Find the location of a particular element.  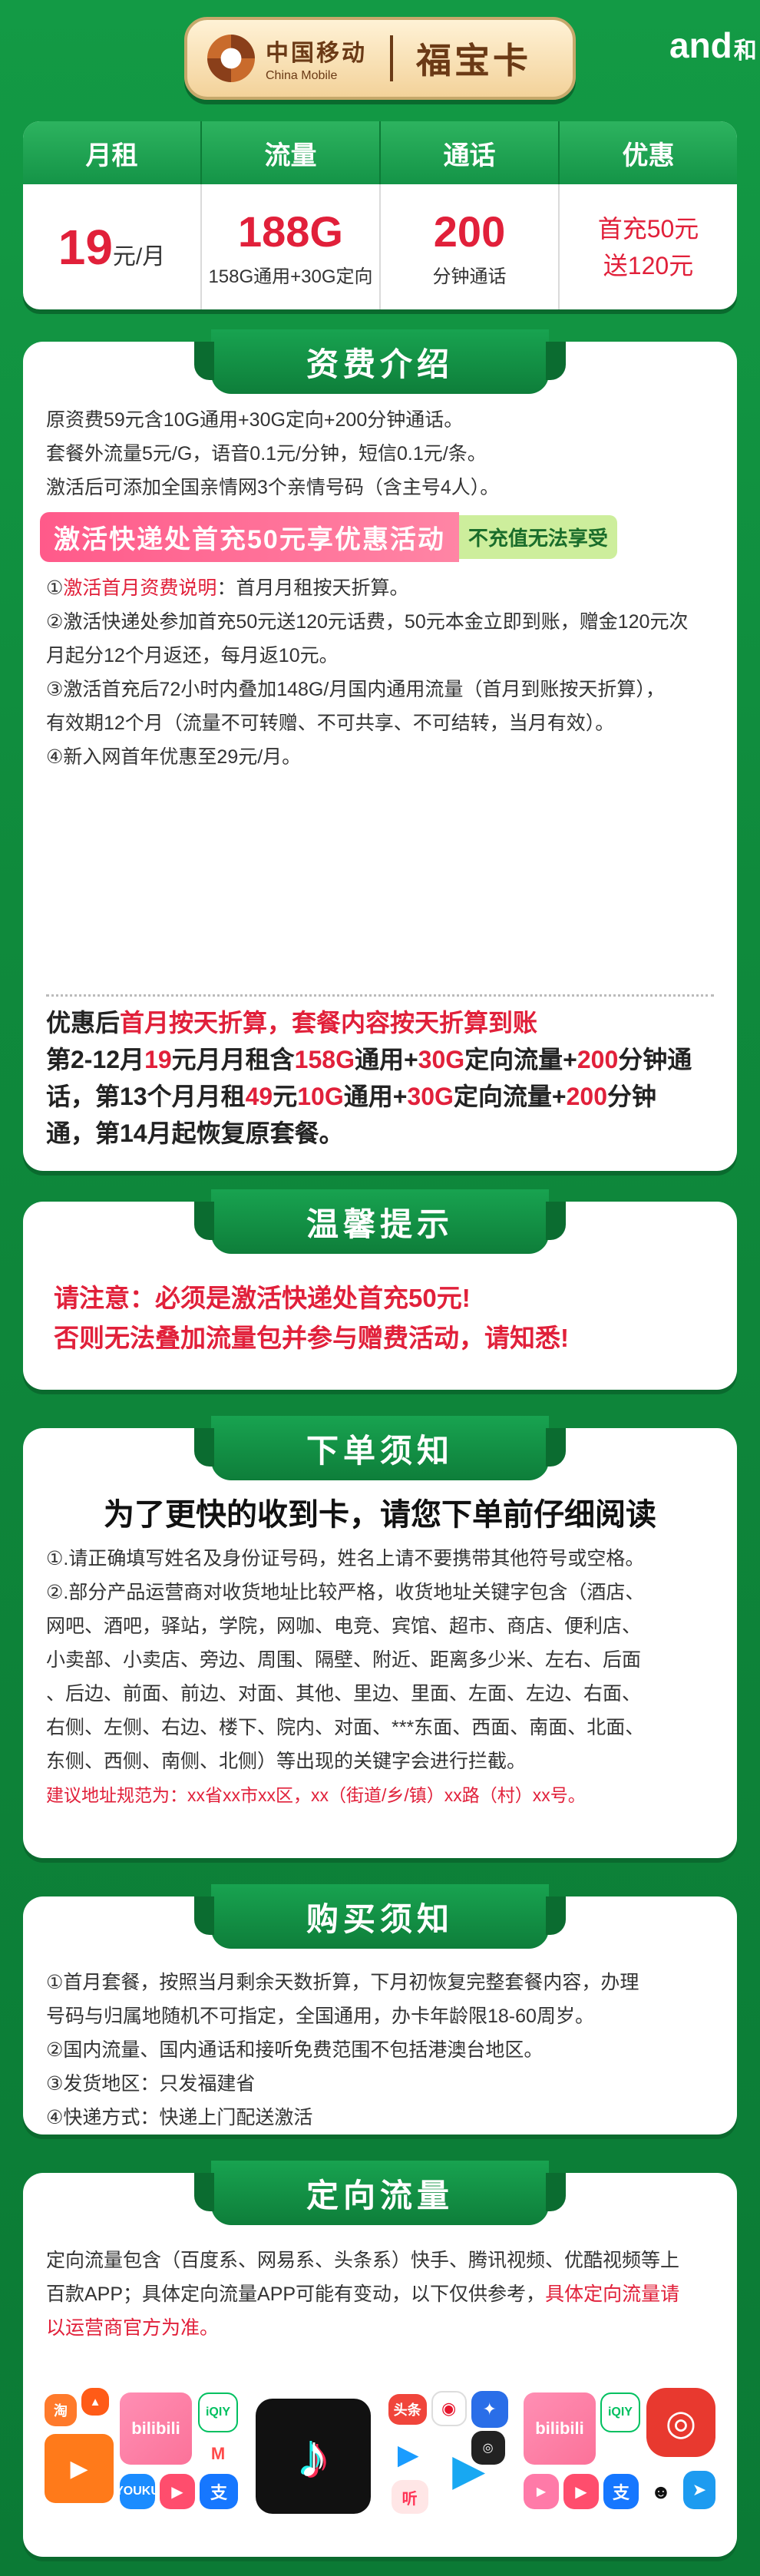

warm-tips-body: 请注意：必须是激活快递处首充50元! 否则无法叠加流量包并参与赠费活动，请知悉! is located at coordinates (384, 1318).